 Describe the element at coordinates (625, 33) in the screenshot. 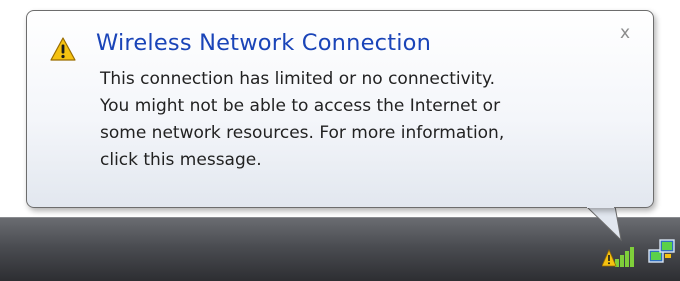

I see `close-button: x` at that location.